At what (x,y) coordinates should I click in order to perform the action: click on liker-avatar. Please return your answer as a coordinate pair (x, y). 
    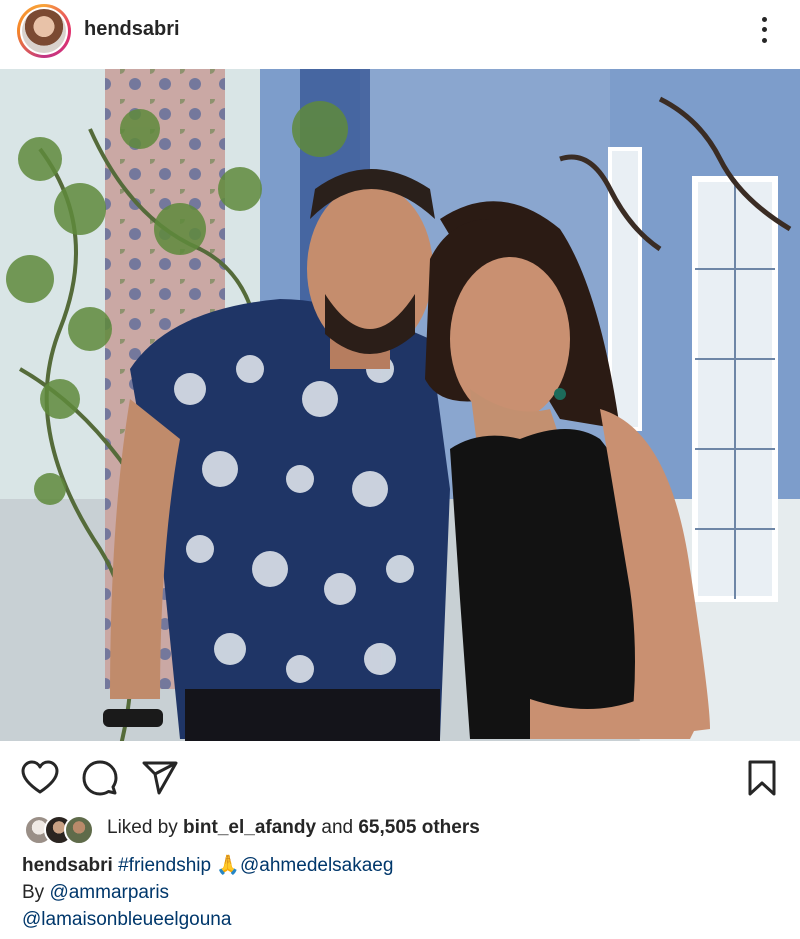
    Looking at the image, I should click on (79, 830).